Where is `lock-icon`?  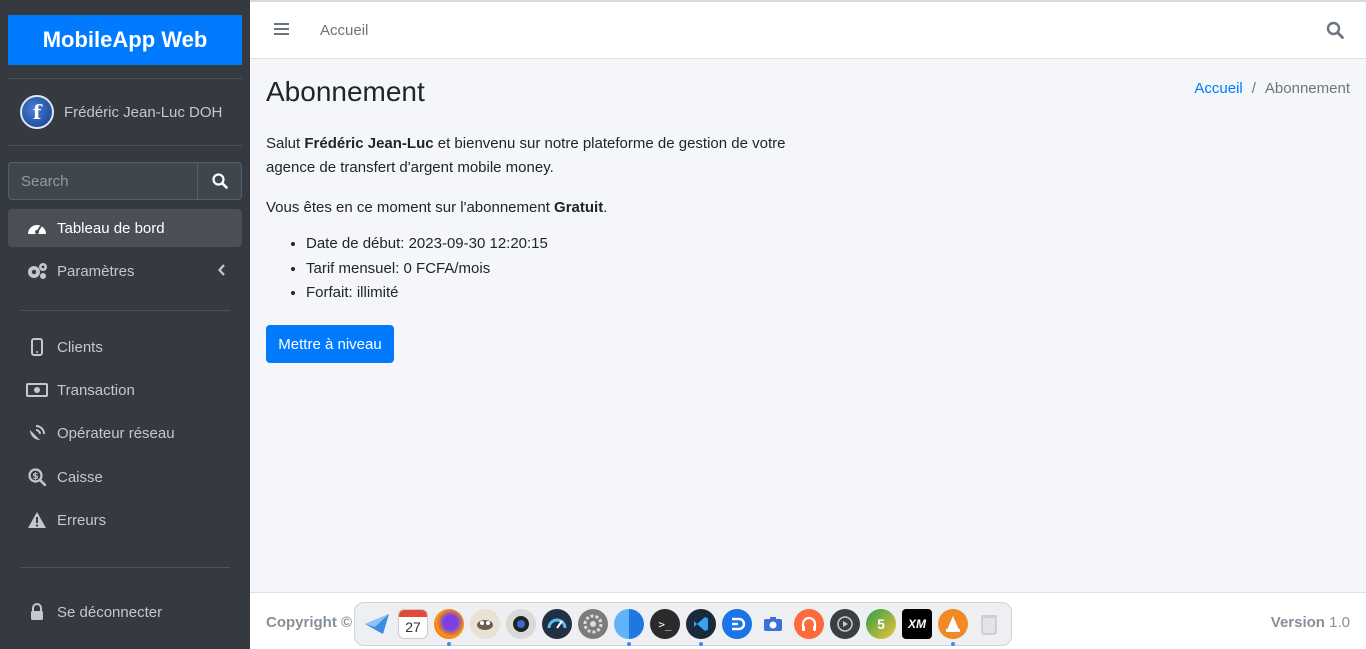
lock-icon is located at coordinates (37, 612).